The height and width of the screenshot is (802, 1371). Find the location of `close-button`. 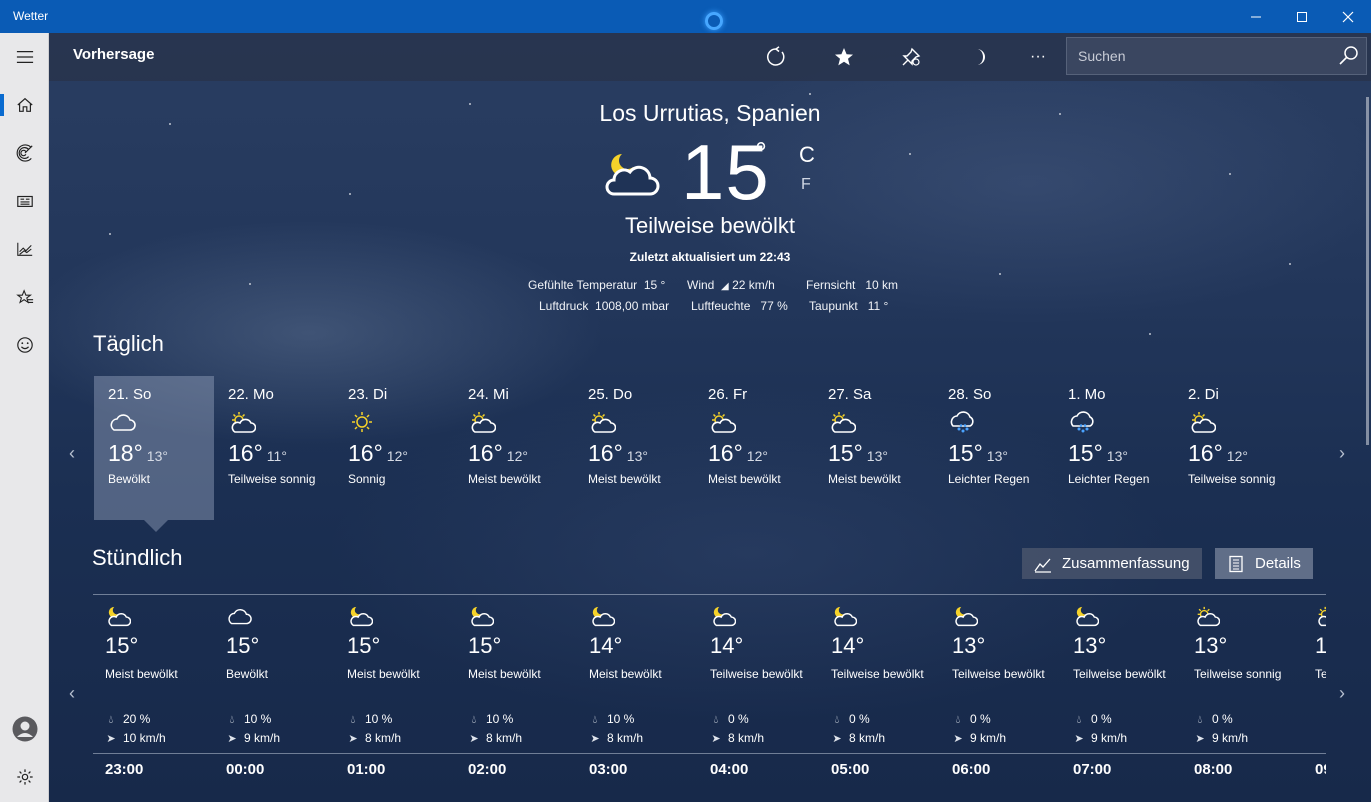

close-button is located at coordinates (1348, 16).